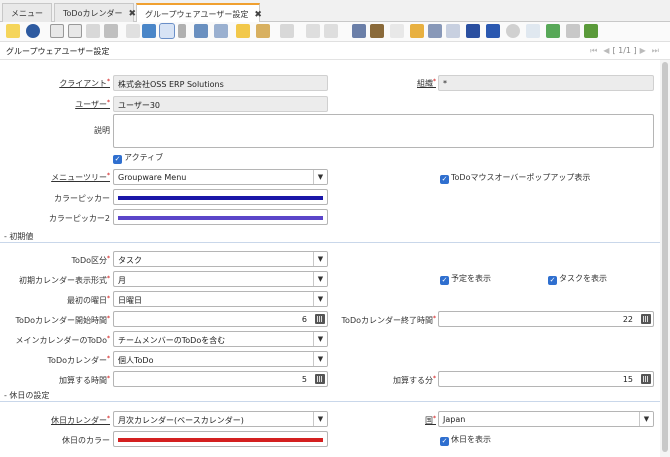 The height and width of the screenshot is (457, 670). I want to click on calendar-view-select: 月 ▼, so click(220, 279).